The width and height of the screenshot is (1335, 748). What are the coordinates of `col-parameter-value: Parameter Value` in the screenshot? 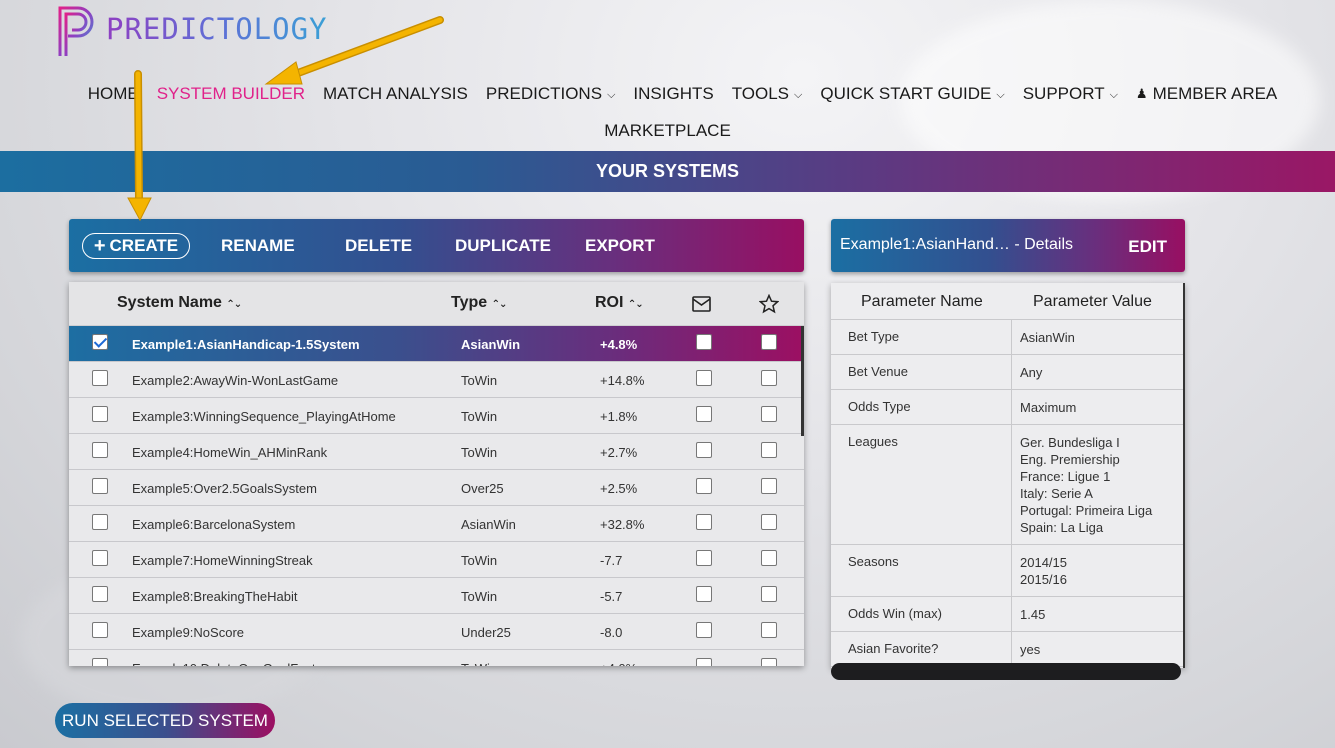 It's located at (1092, 301).